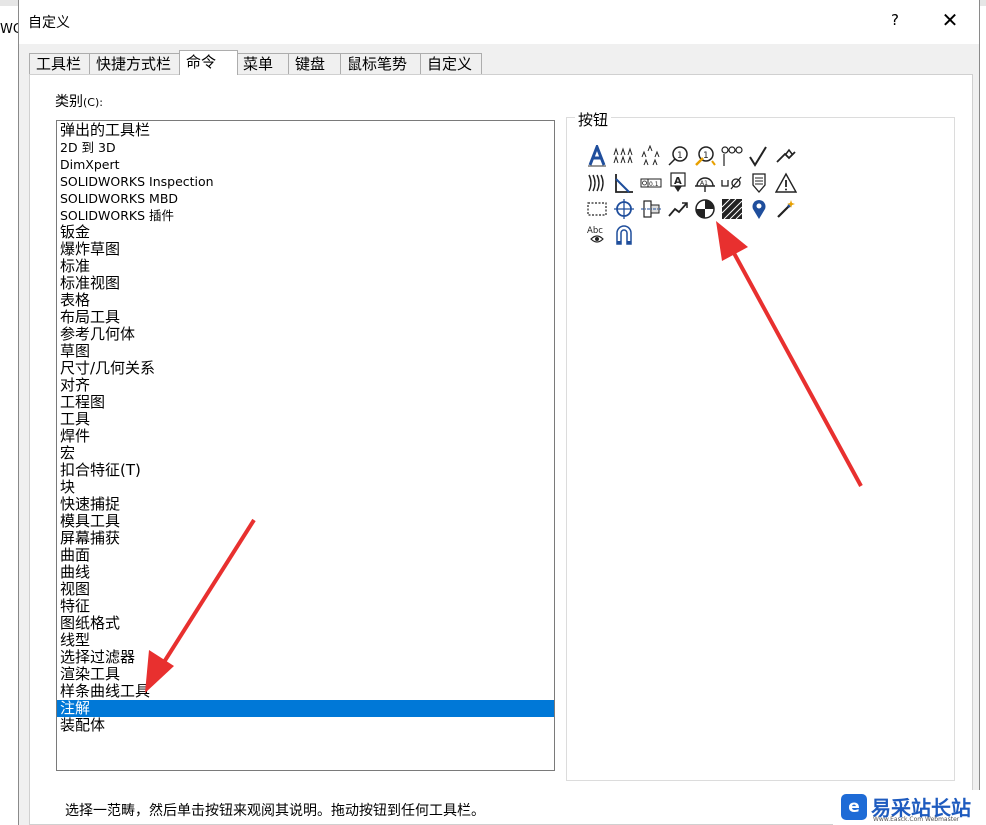 The height and width of the screenshot is (825, 986). Describe the element at coordinates (305, 504) in the screenshot. I see `category-item: 快速捕捉` at that location.